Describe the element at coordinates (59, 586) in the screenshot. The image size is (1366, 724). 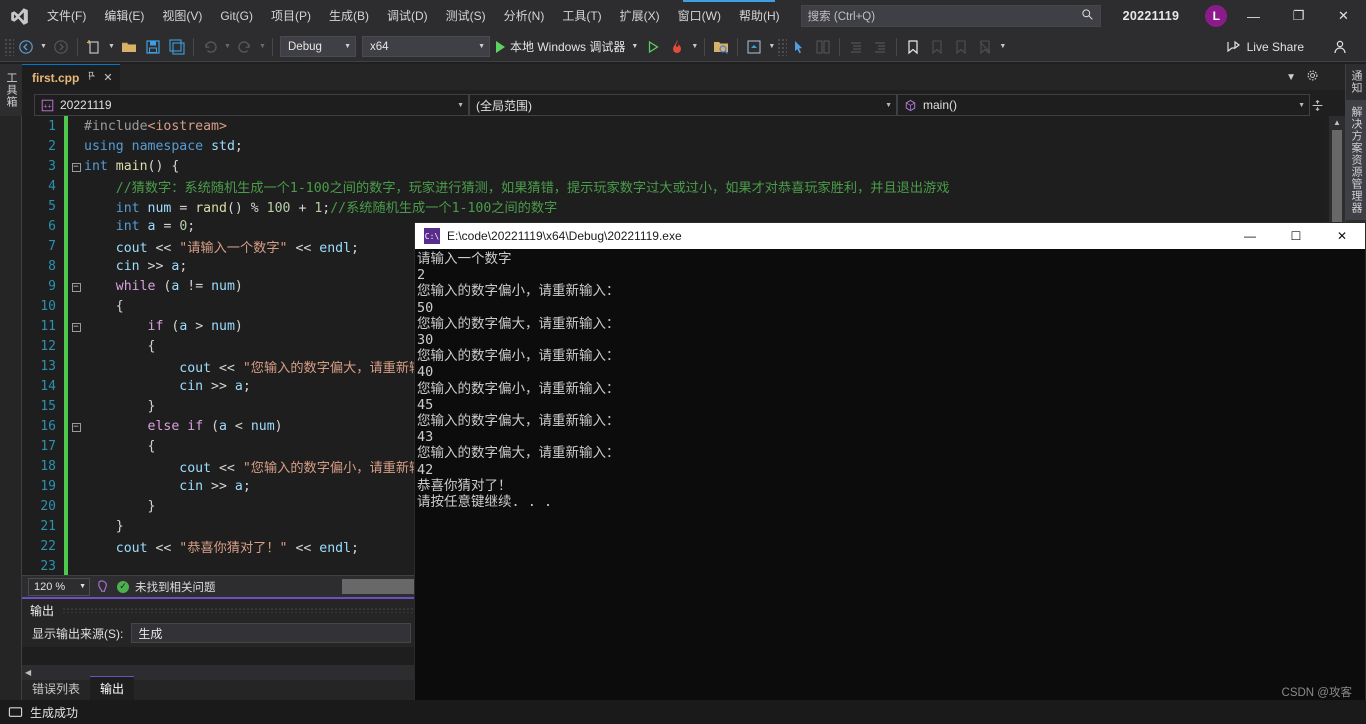
I see `zoom-level-combo: 120 % ▼` at that location.